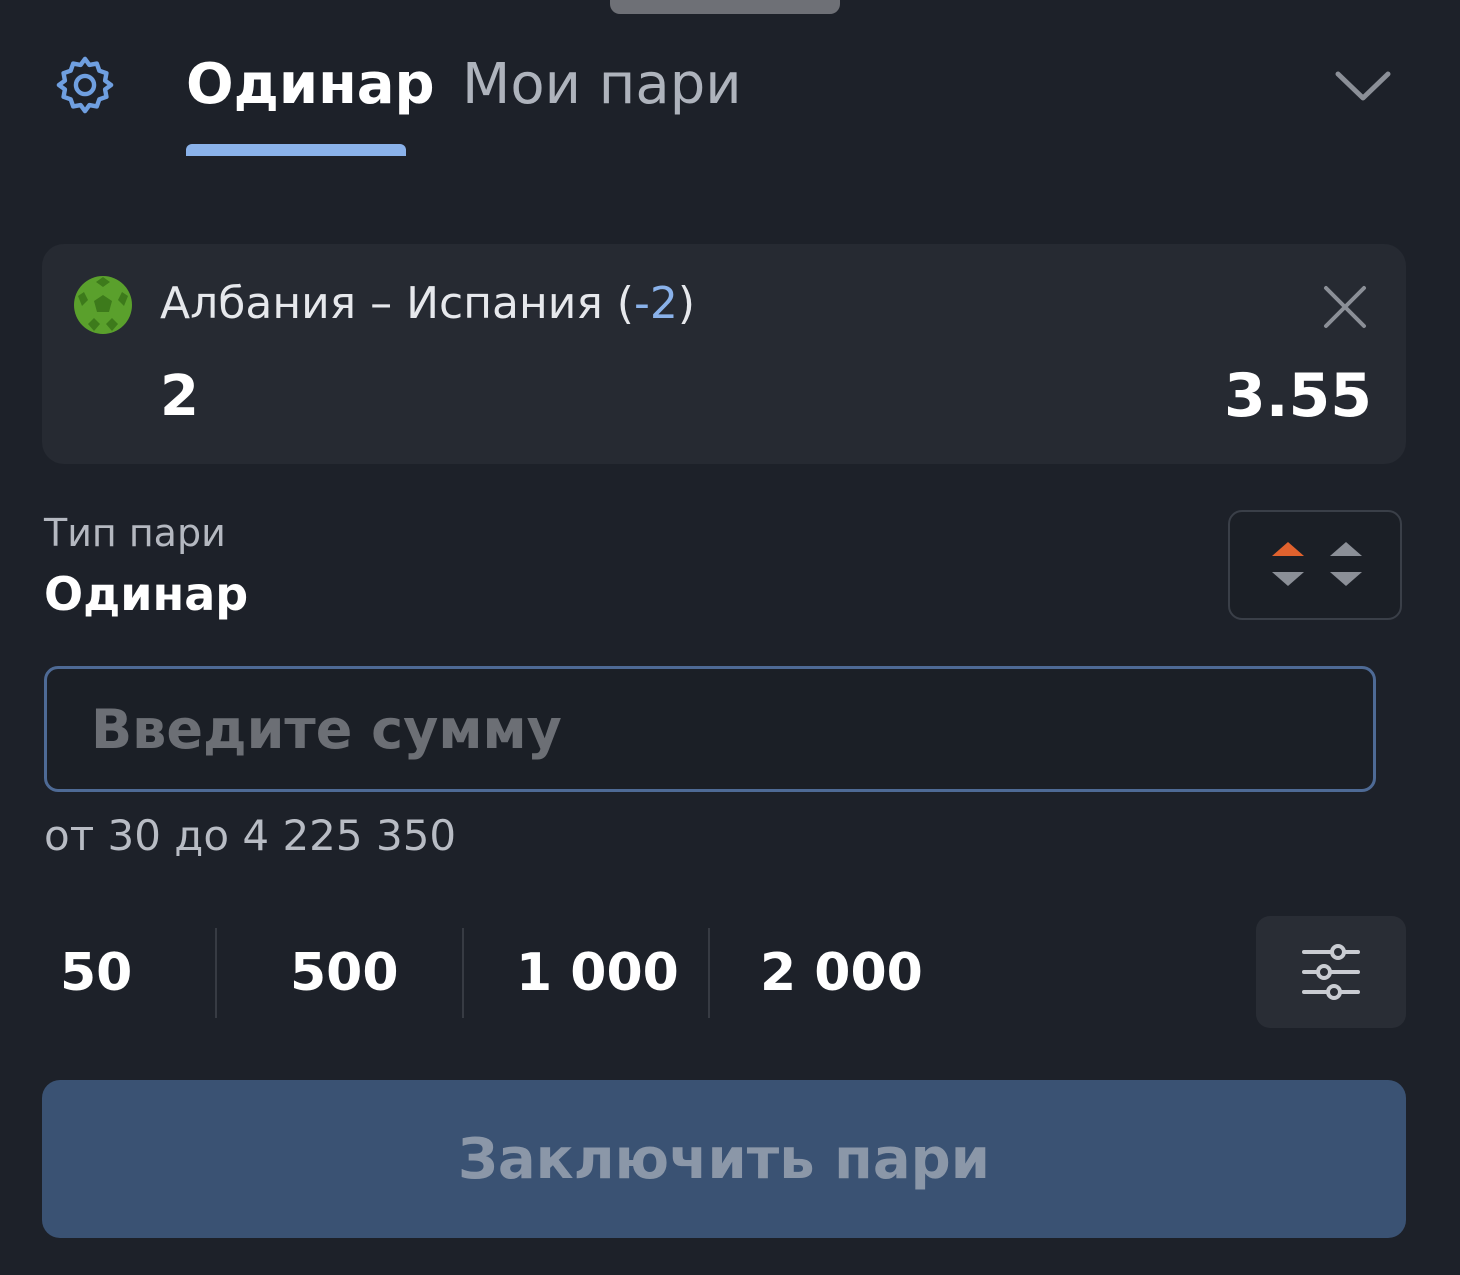  What do you see at coordinates (724, 1159) in the screenshot?
I see `place-bet-button: Заключить пари` at bounding box center [724, 1159].